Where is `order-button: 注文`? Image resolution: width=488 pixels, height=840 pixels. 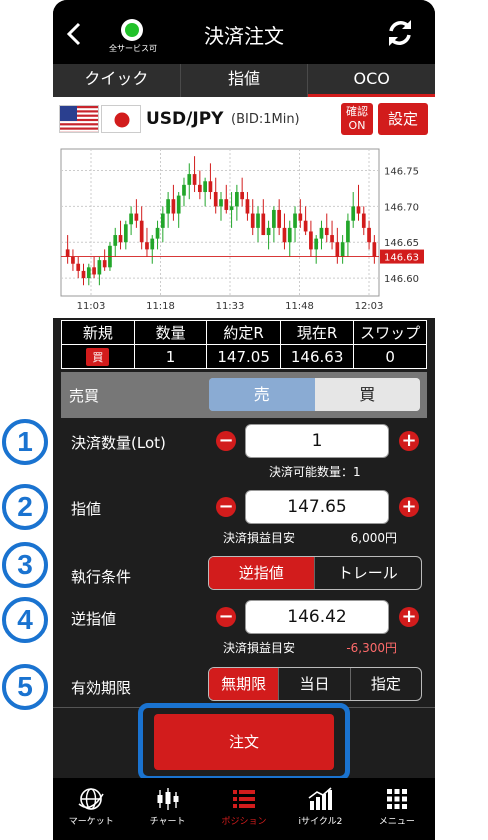
order-button: 注文 is located at coordinates (244, 742).